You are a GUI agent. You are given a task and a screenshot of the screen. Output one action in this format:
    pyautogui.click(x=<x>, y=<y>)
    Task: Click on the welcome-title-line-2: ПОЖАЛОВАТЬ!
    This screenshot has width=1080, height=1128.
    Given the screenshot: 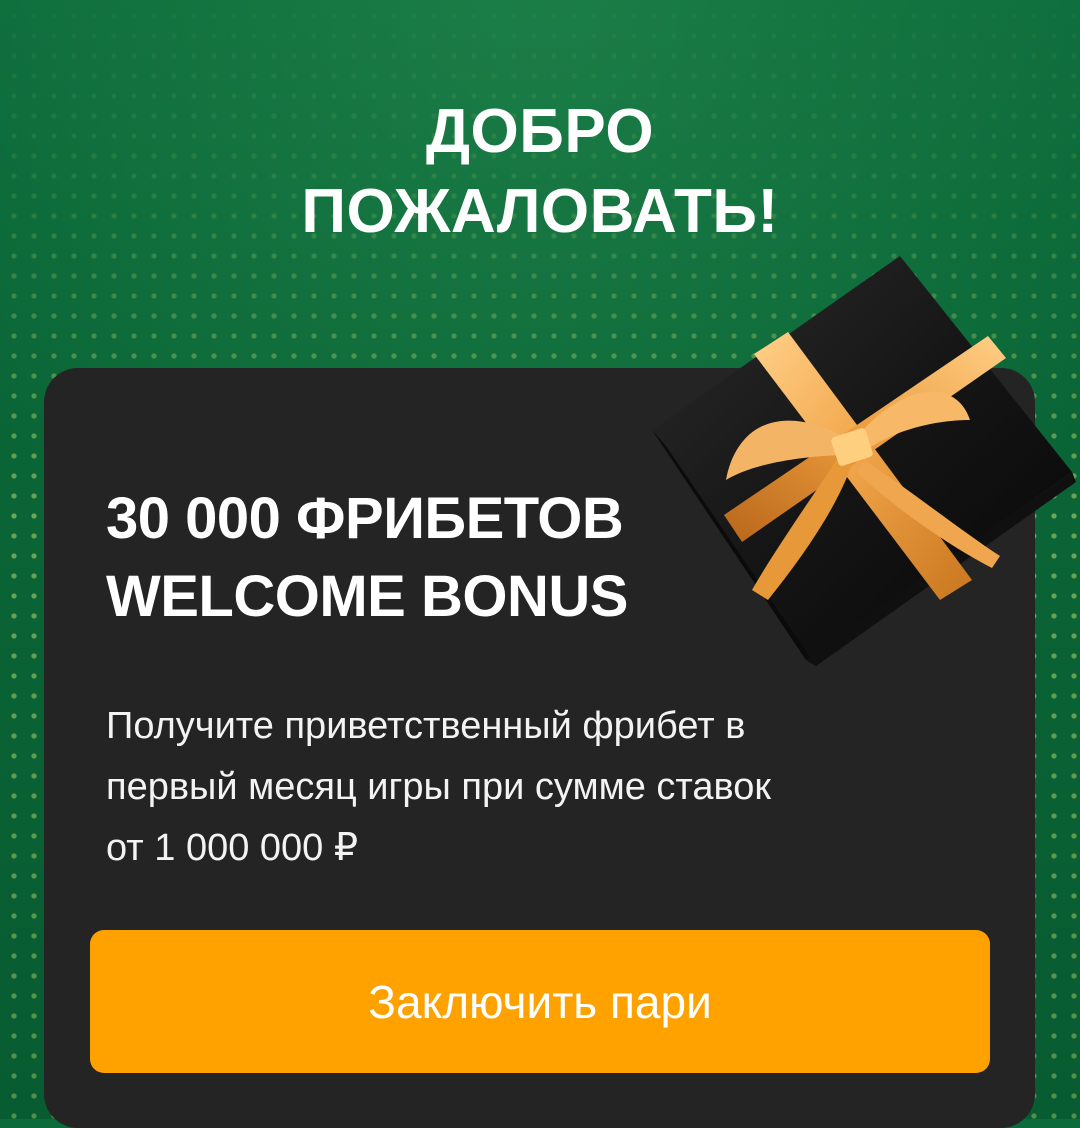 What is the action you would take?
    pyautogui.click(x=540, y=211)
    